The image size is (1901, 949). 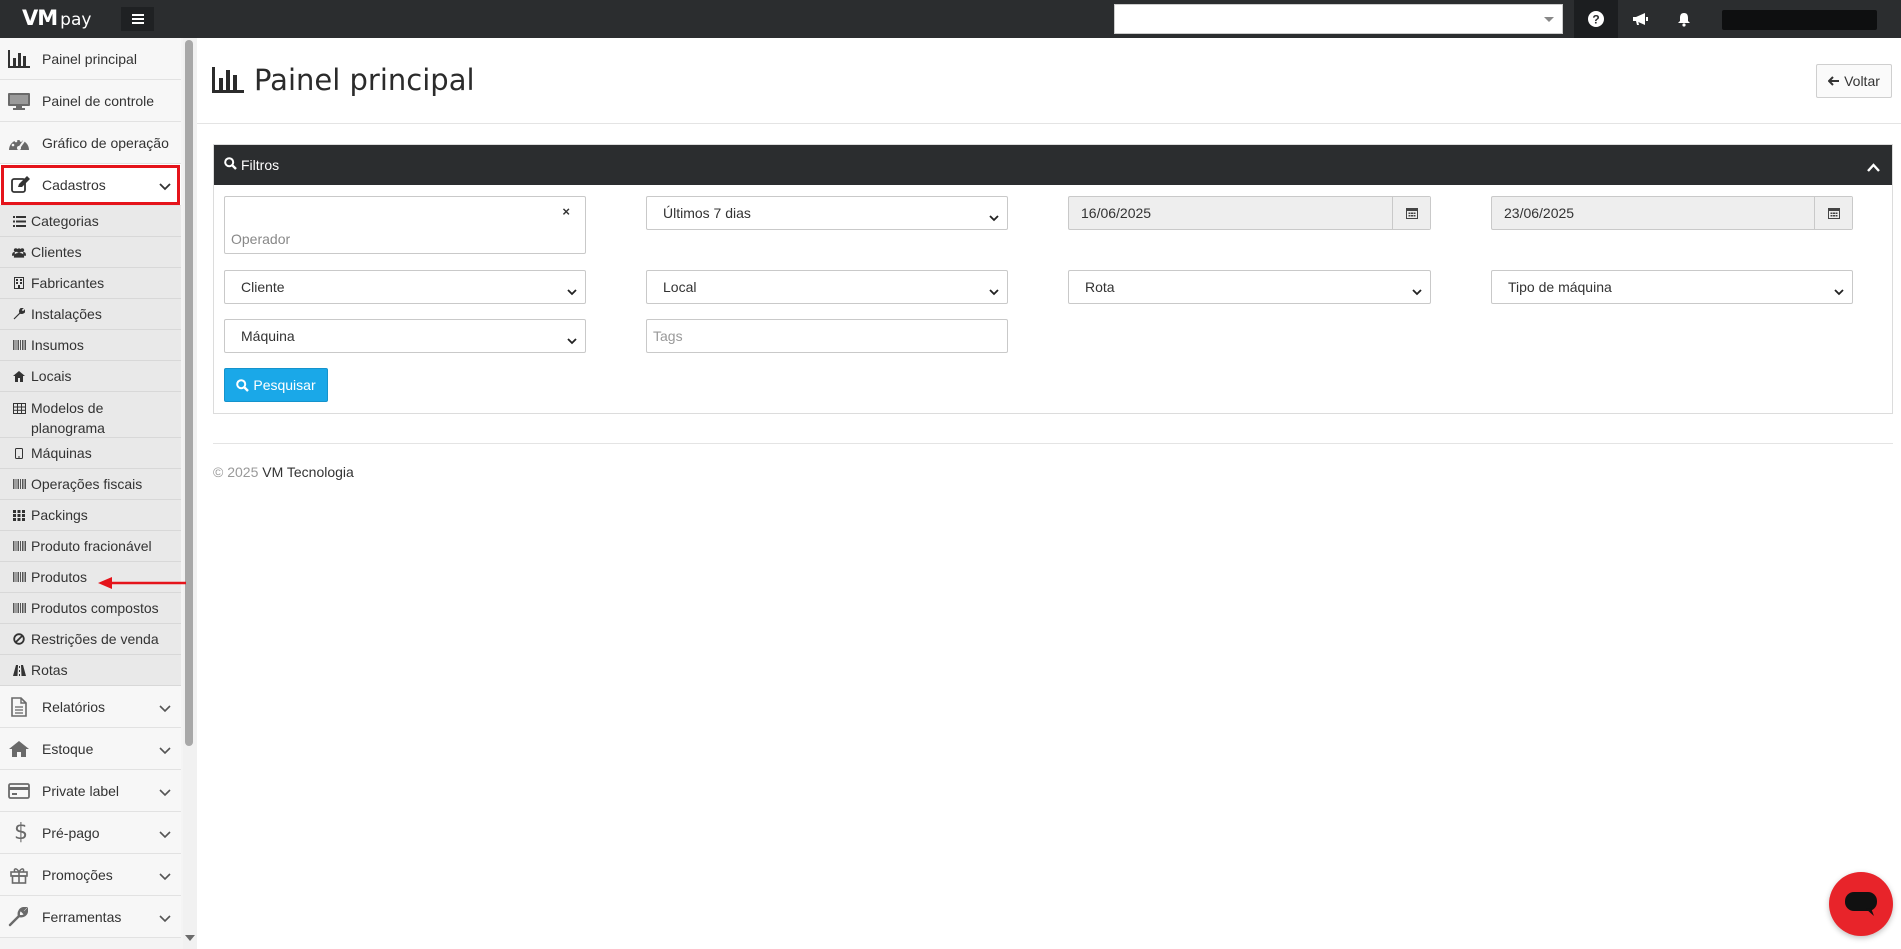 I want to click on sidebar-item-label: Produtos, so click(x=59, y=577).